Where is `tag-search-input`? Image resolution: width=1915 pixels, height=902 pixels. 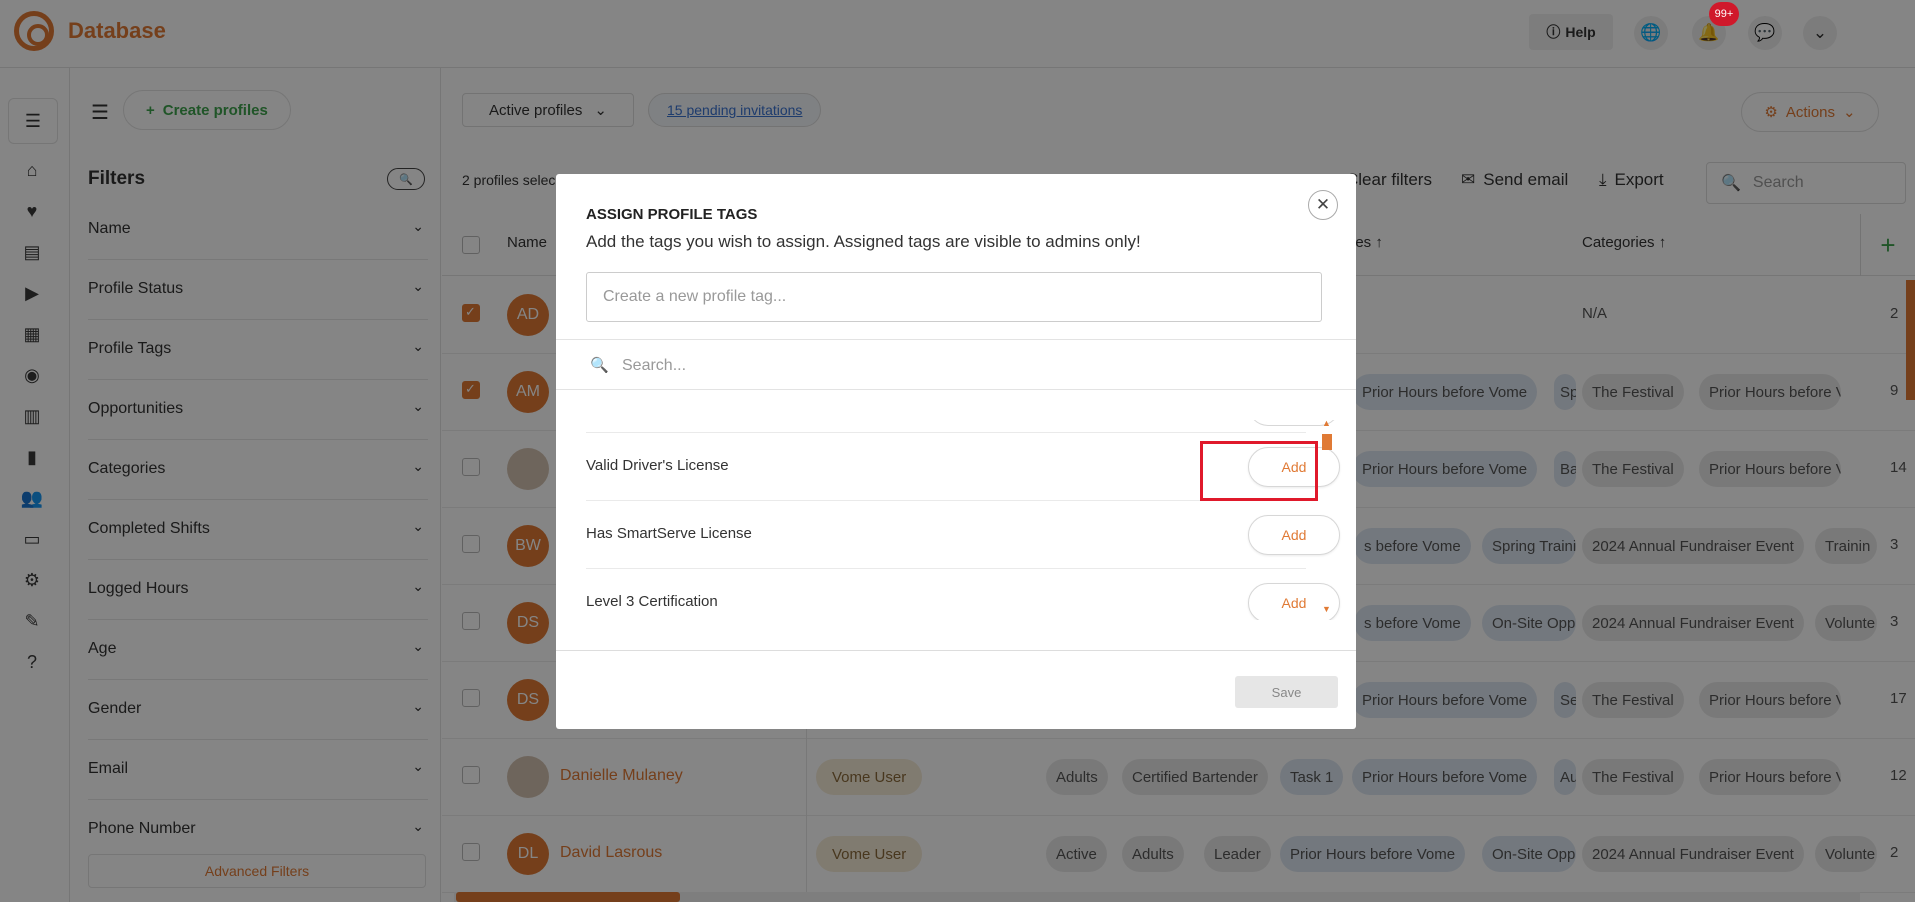 tag-search-input is located at coordinates (872, 366).